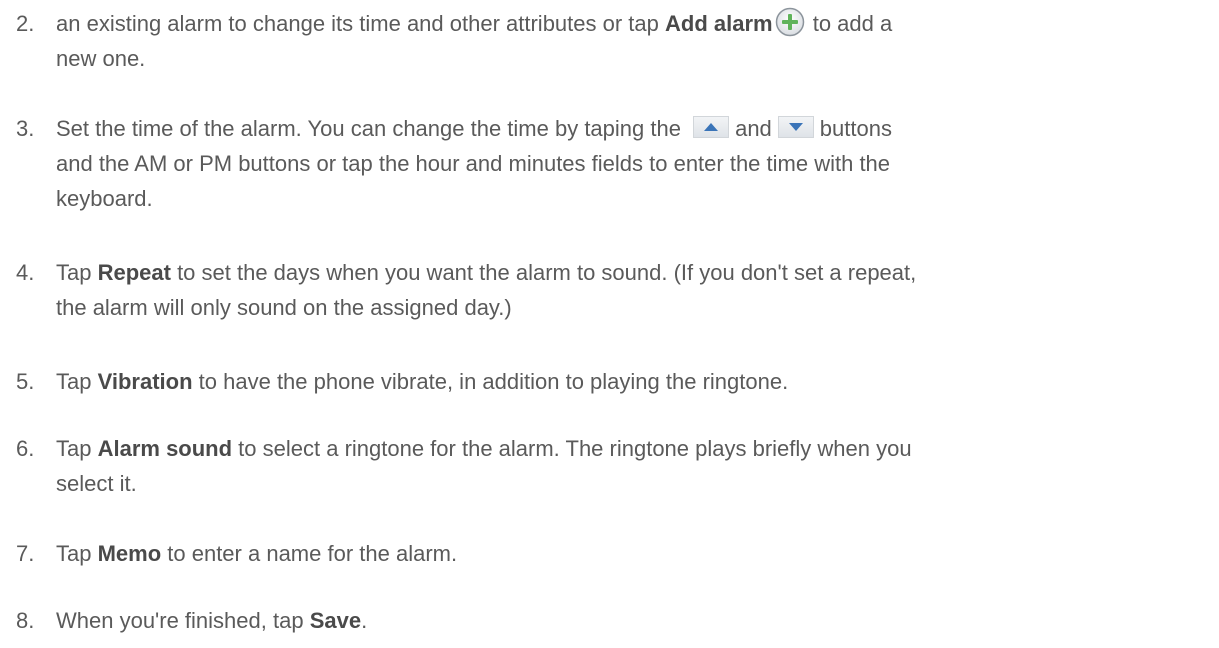 This screenshot has height=648, width=1219. Describe the element at coordinates (795, 127) in the screenshot. I see `down-arrow-button-icon` at that location.